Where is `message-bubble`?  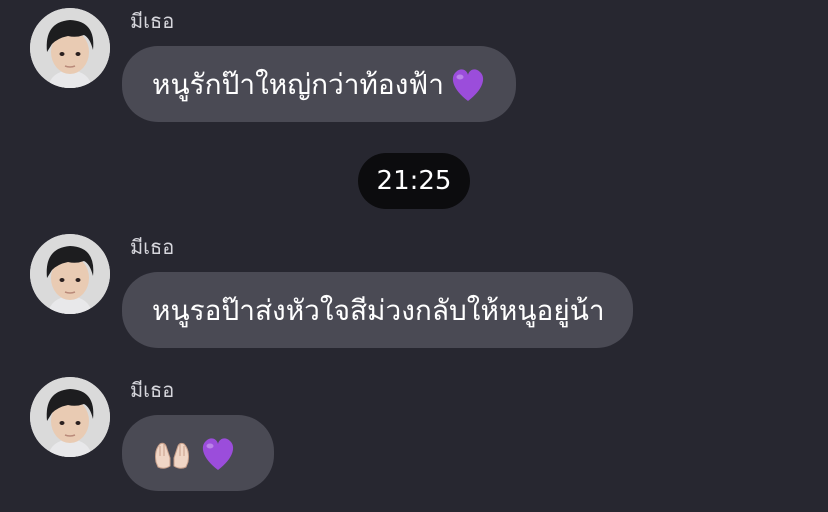 message-bubble is located at coordinates (198, 453).